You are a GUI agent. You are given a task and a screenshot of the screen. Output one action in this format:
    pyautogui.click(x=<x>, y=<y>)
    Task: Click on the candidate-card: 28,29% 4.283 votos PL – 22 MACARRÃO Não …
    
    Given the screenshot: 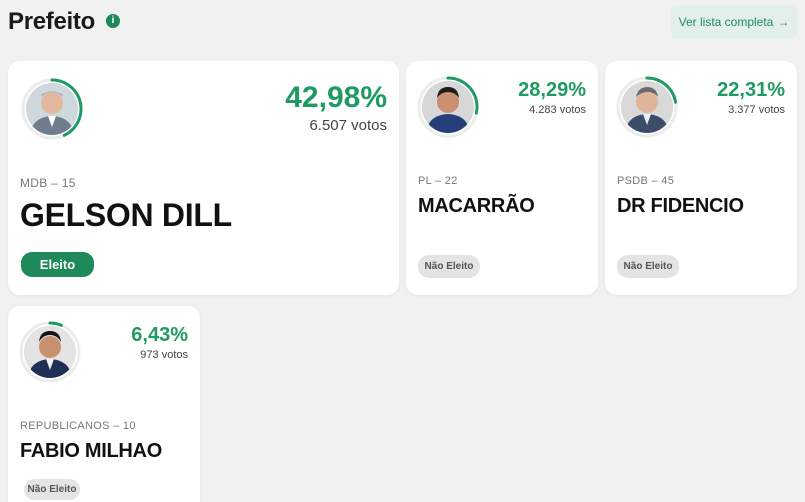 What is the action you would take?
    pyautogui.click(x=502, y=178)
    